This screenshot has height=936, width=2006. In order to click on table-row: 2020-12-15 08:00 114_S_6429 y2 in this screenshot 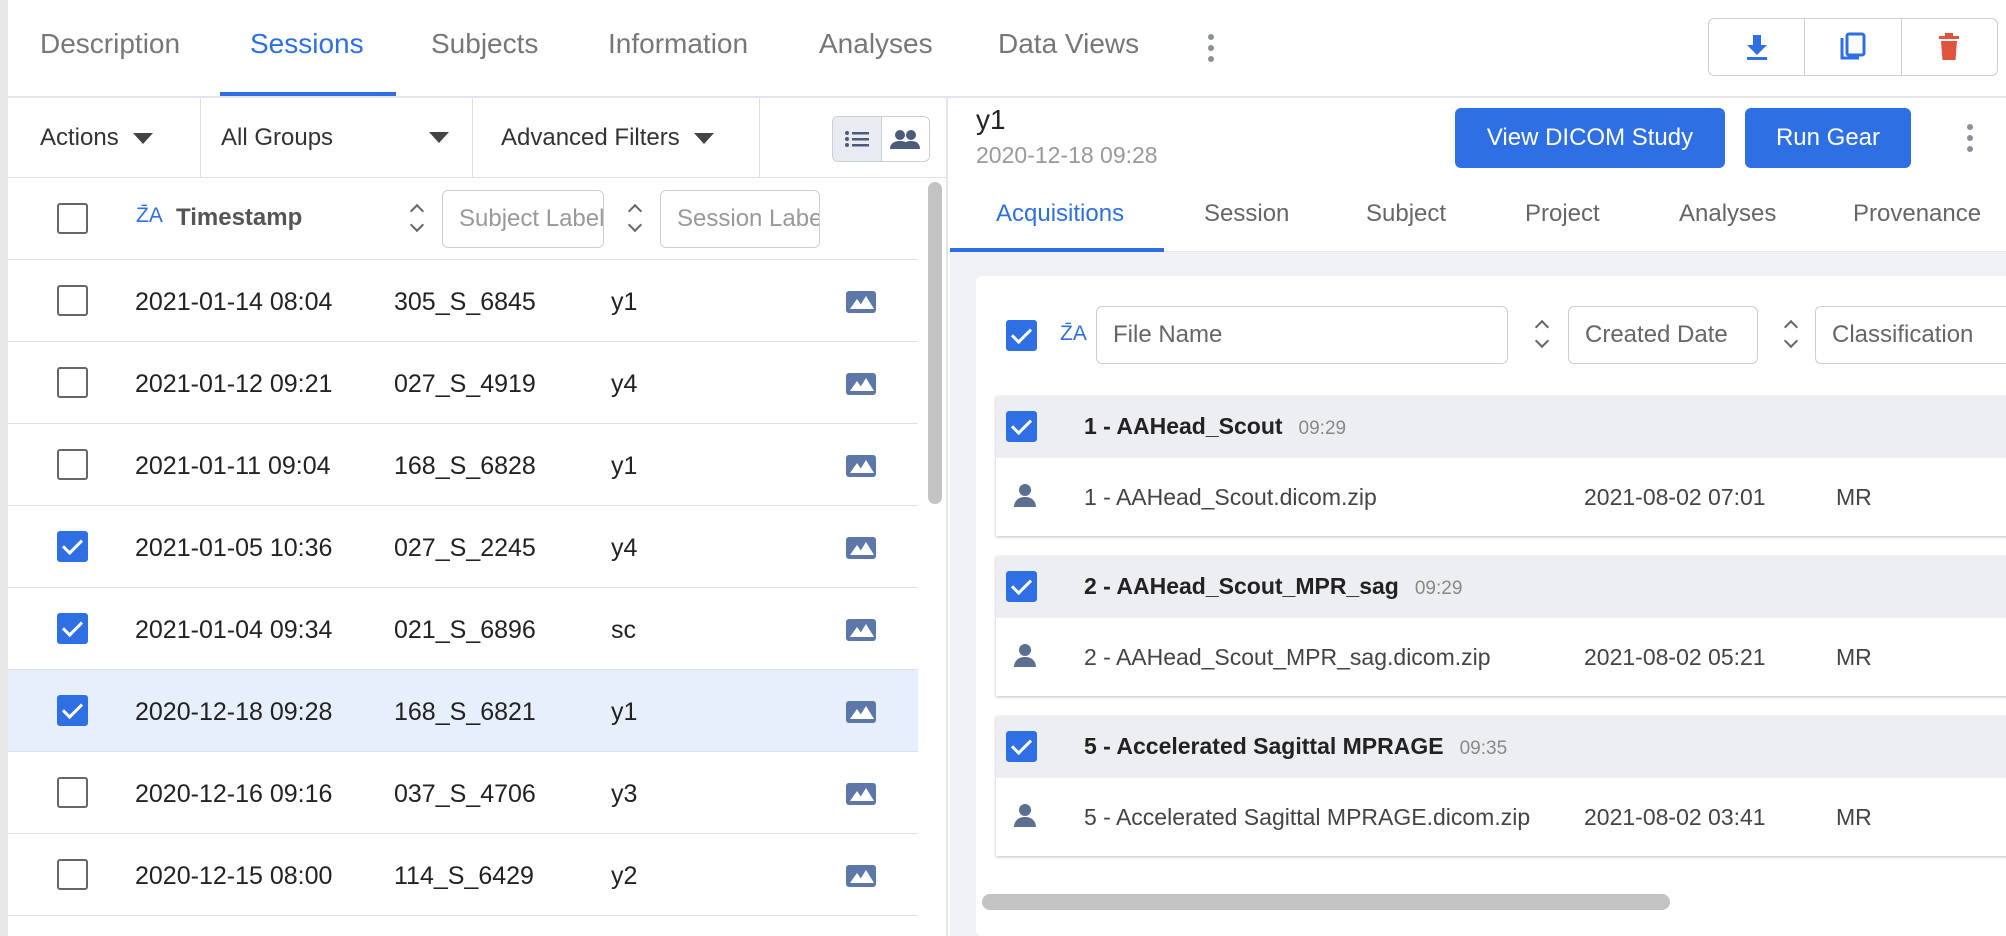, I will do `click(463, 875)`.